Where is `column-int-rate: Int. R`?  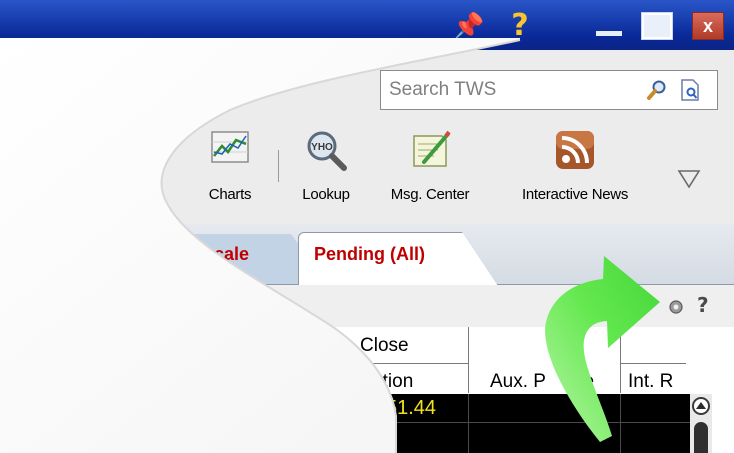
column-int-rate: Int. R is located at coordinates (650, 382).